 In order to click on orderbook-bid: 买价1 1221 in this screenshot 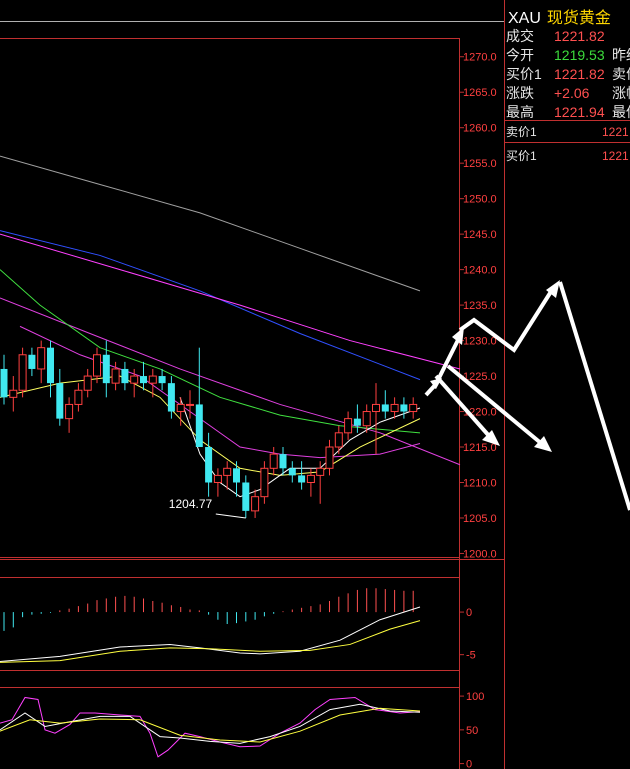, I will do `click(567, 156)`.